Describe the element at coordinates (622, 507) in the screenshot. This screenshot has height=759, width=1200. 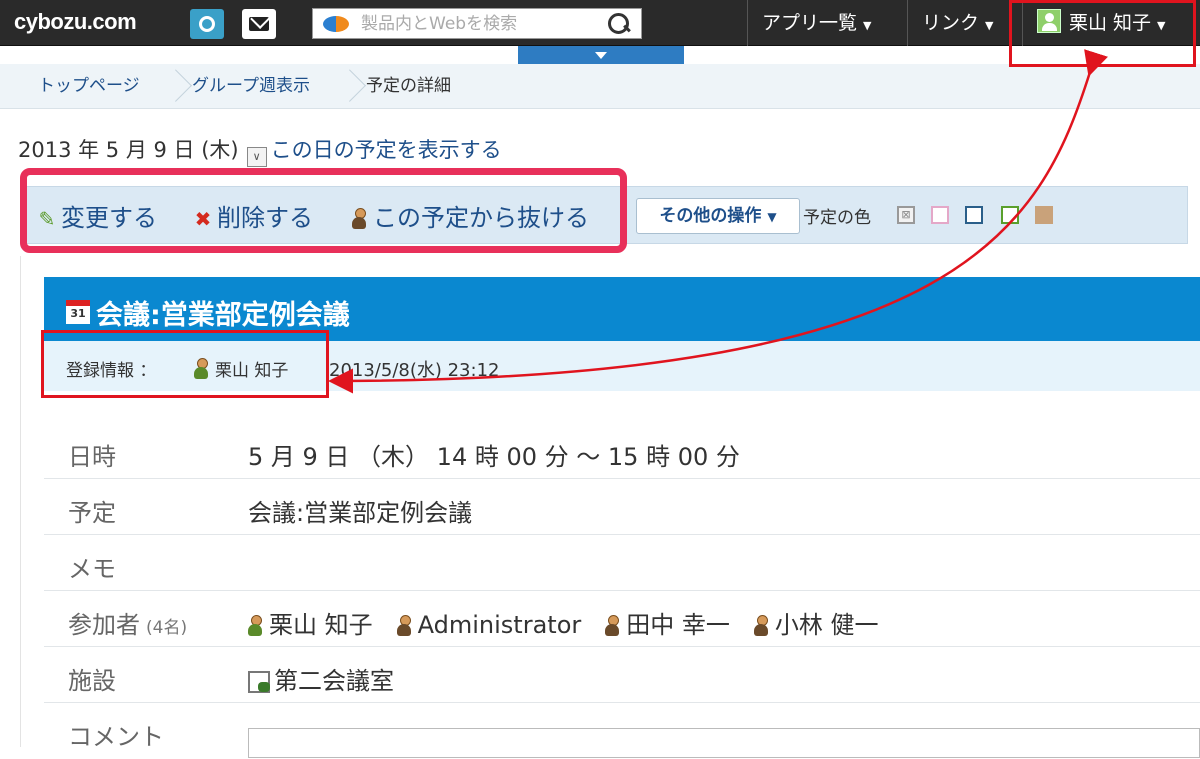
I see `plan-row: 予定 会議:営業部定例会議` at that location.